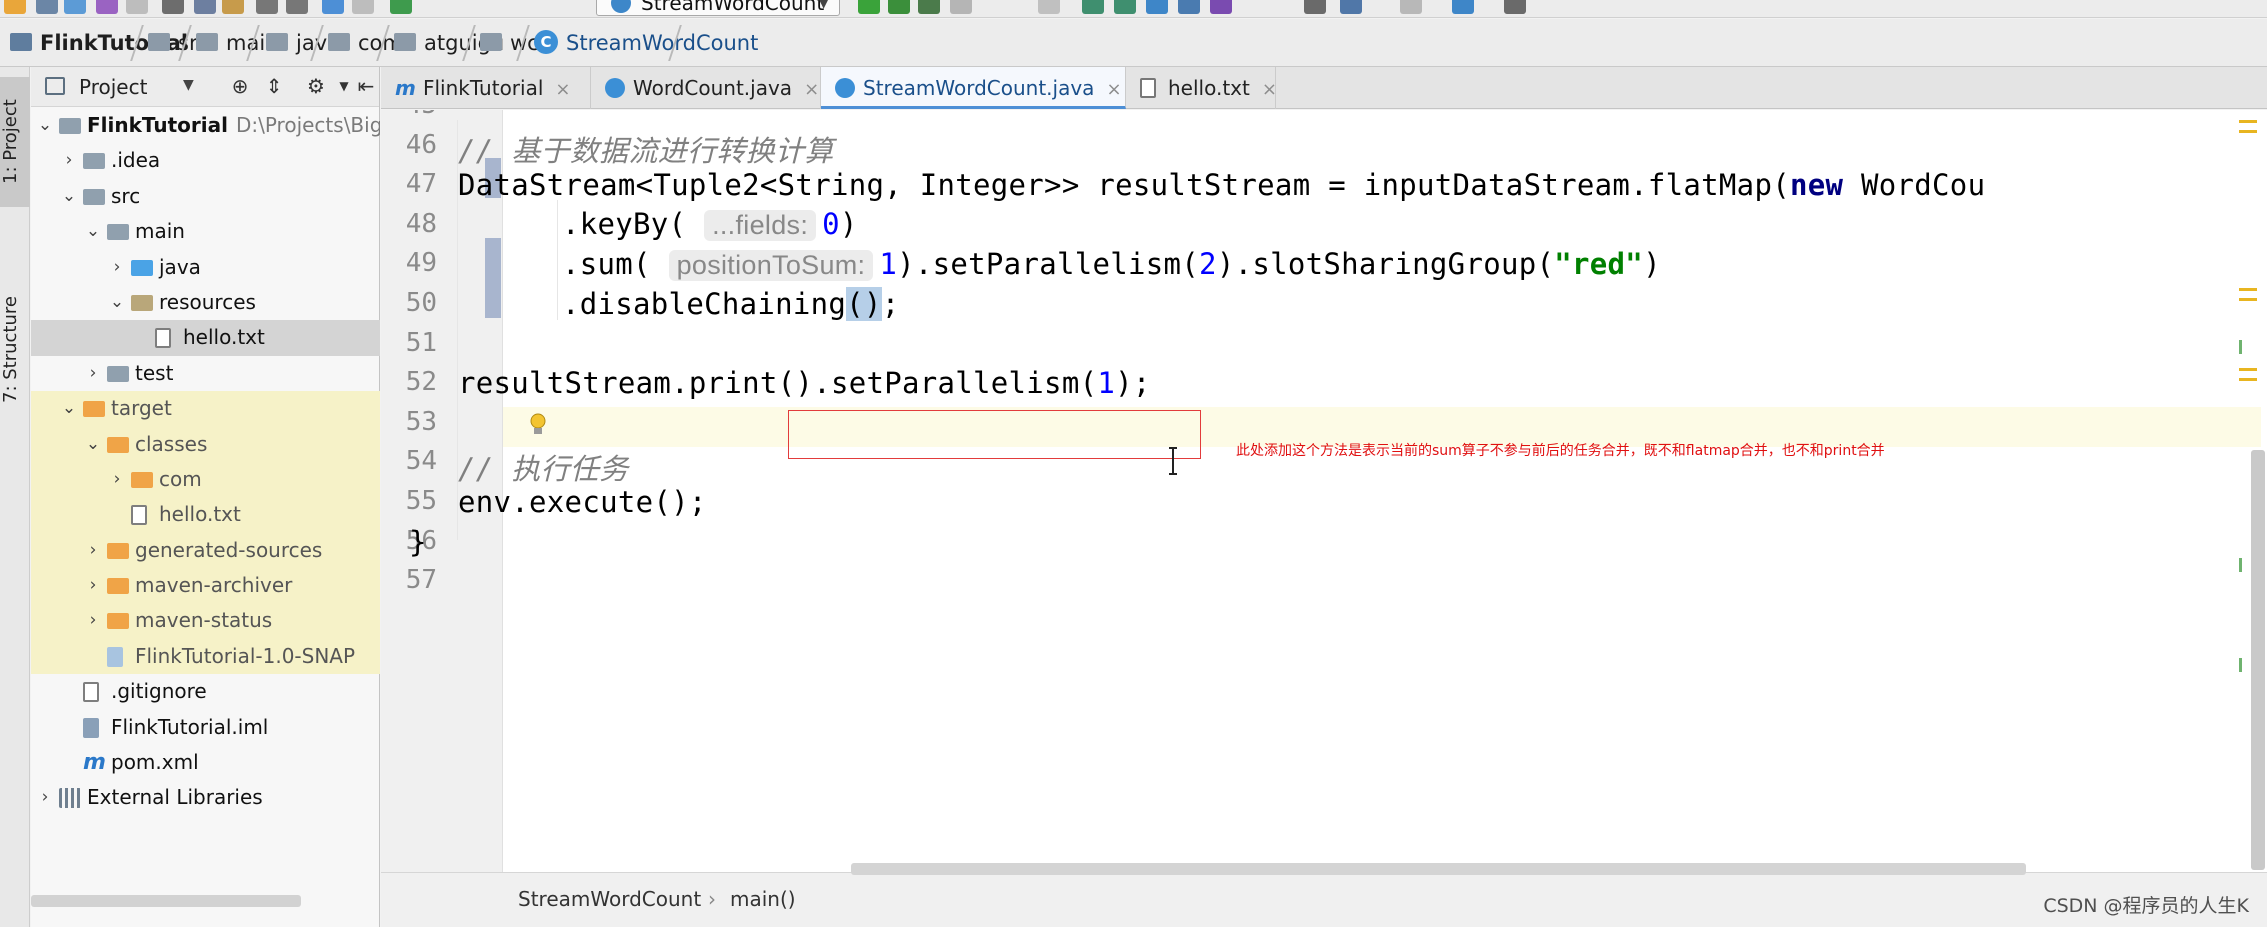 This screenshot has height=927, width=2267. I want to click on plugin-icon, so click(1515, 7).